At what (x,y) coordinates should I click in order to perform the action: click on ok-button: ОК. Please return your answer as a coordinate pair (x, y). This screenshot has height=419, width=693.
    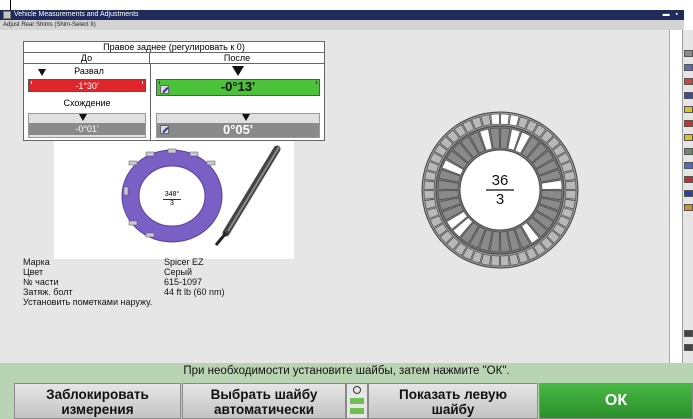
    Looking at the image, I should click on (616, 401).